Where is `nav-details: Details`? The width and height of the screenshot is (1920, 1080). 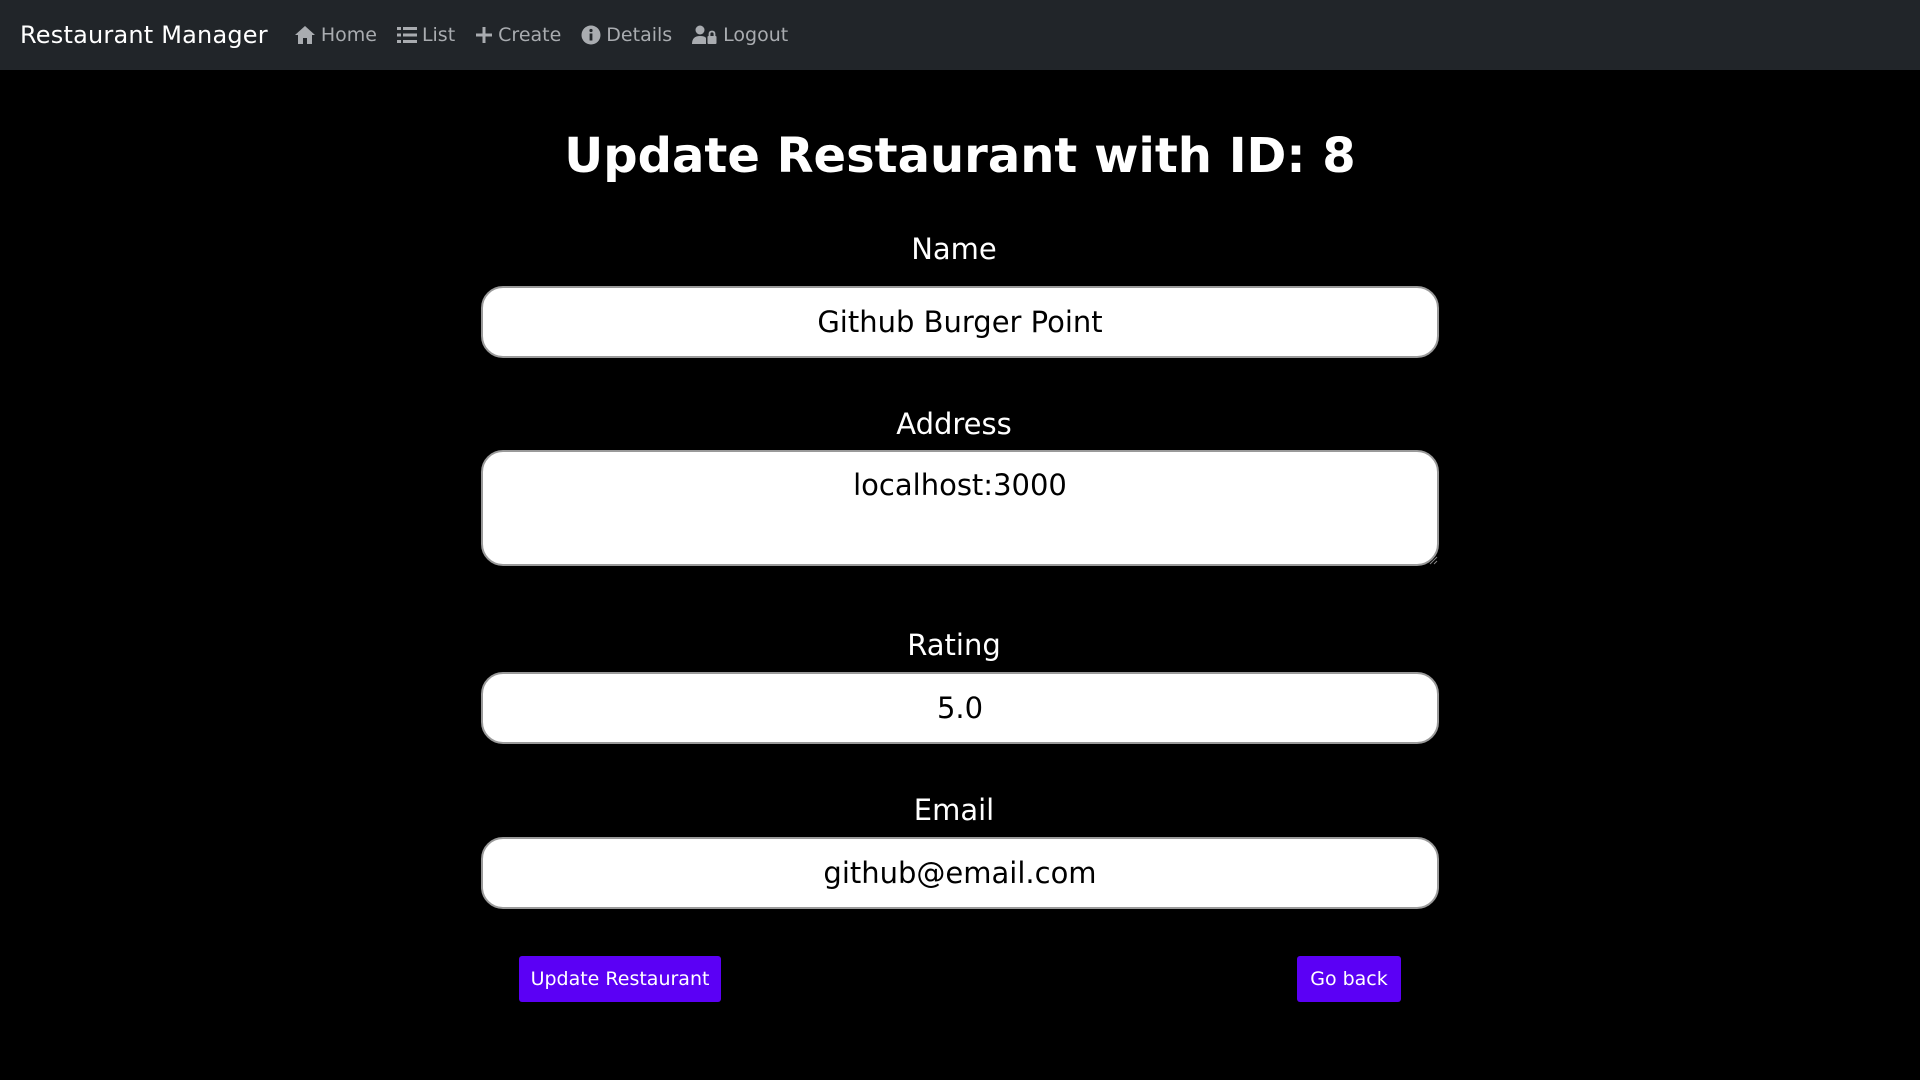 nav-details: Details is located at coordinates (626, 35).